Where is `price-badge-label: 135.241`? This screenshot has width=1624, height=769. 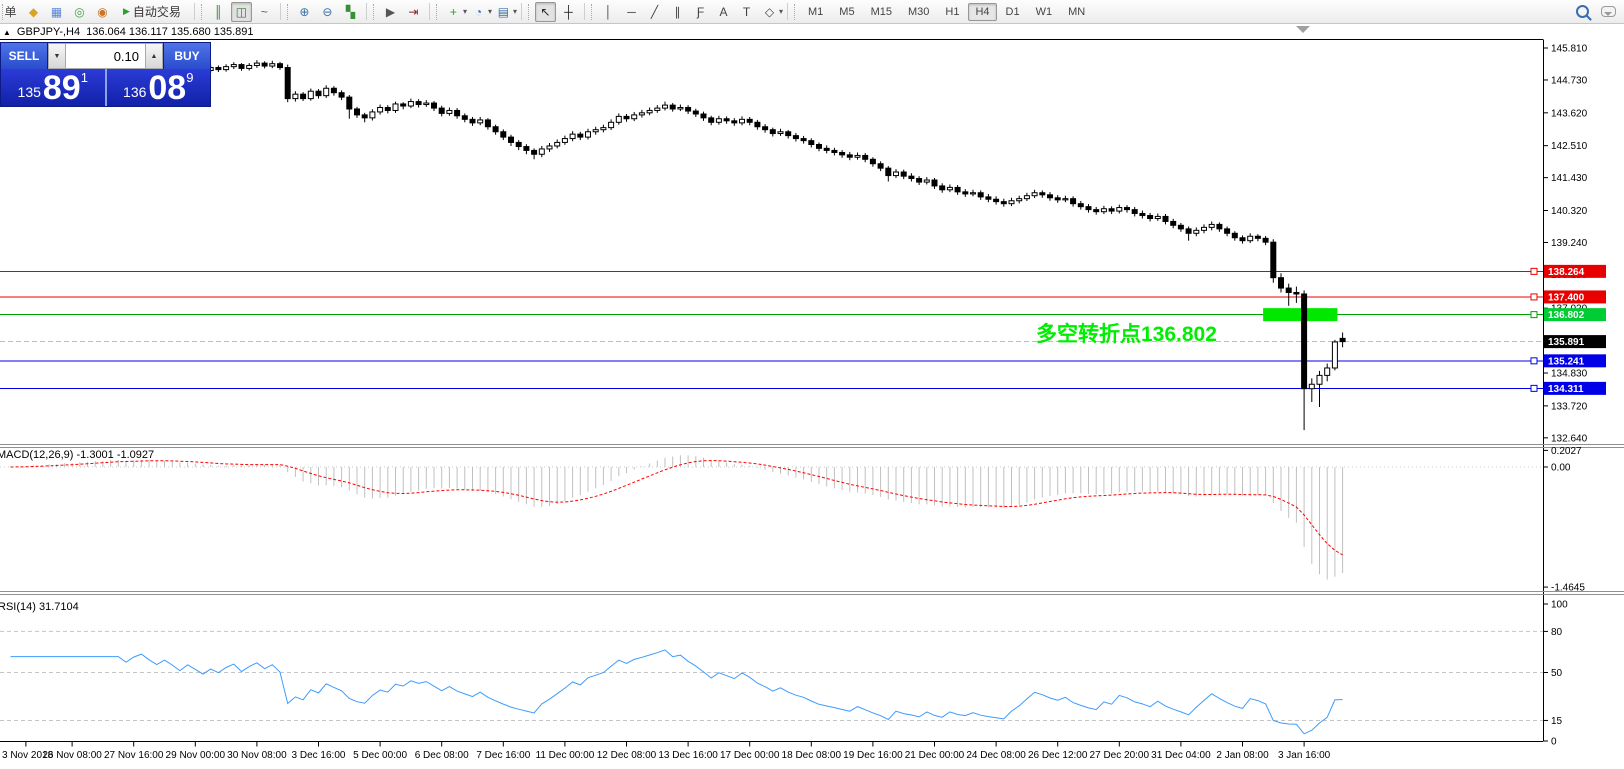 price-badge-label: 135.241 is located at coordinates (1566, 361).